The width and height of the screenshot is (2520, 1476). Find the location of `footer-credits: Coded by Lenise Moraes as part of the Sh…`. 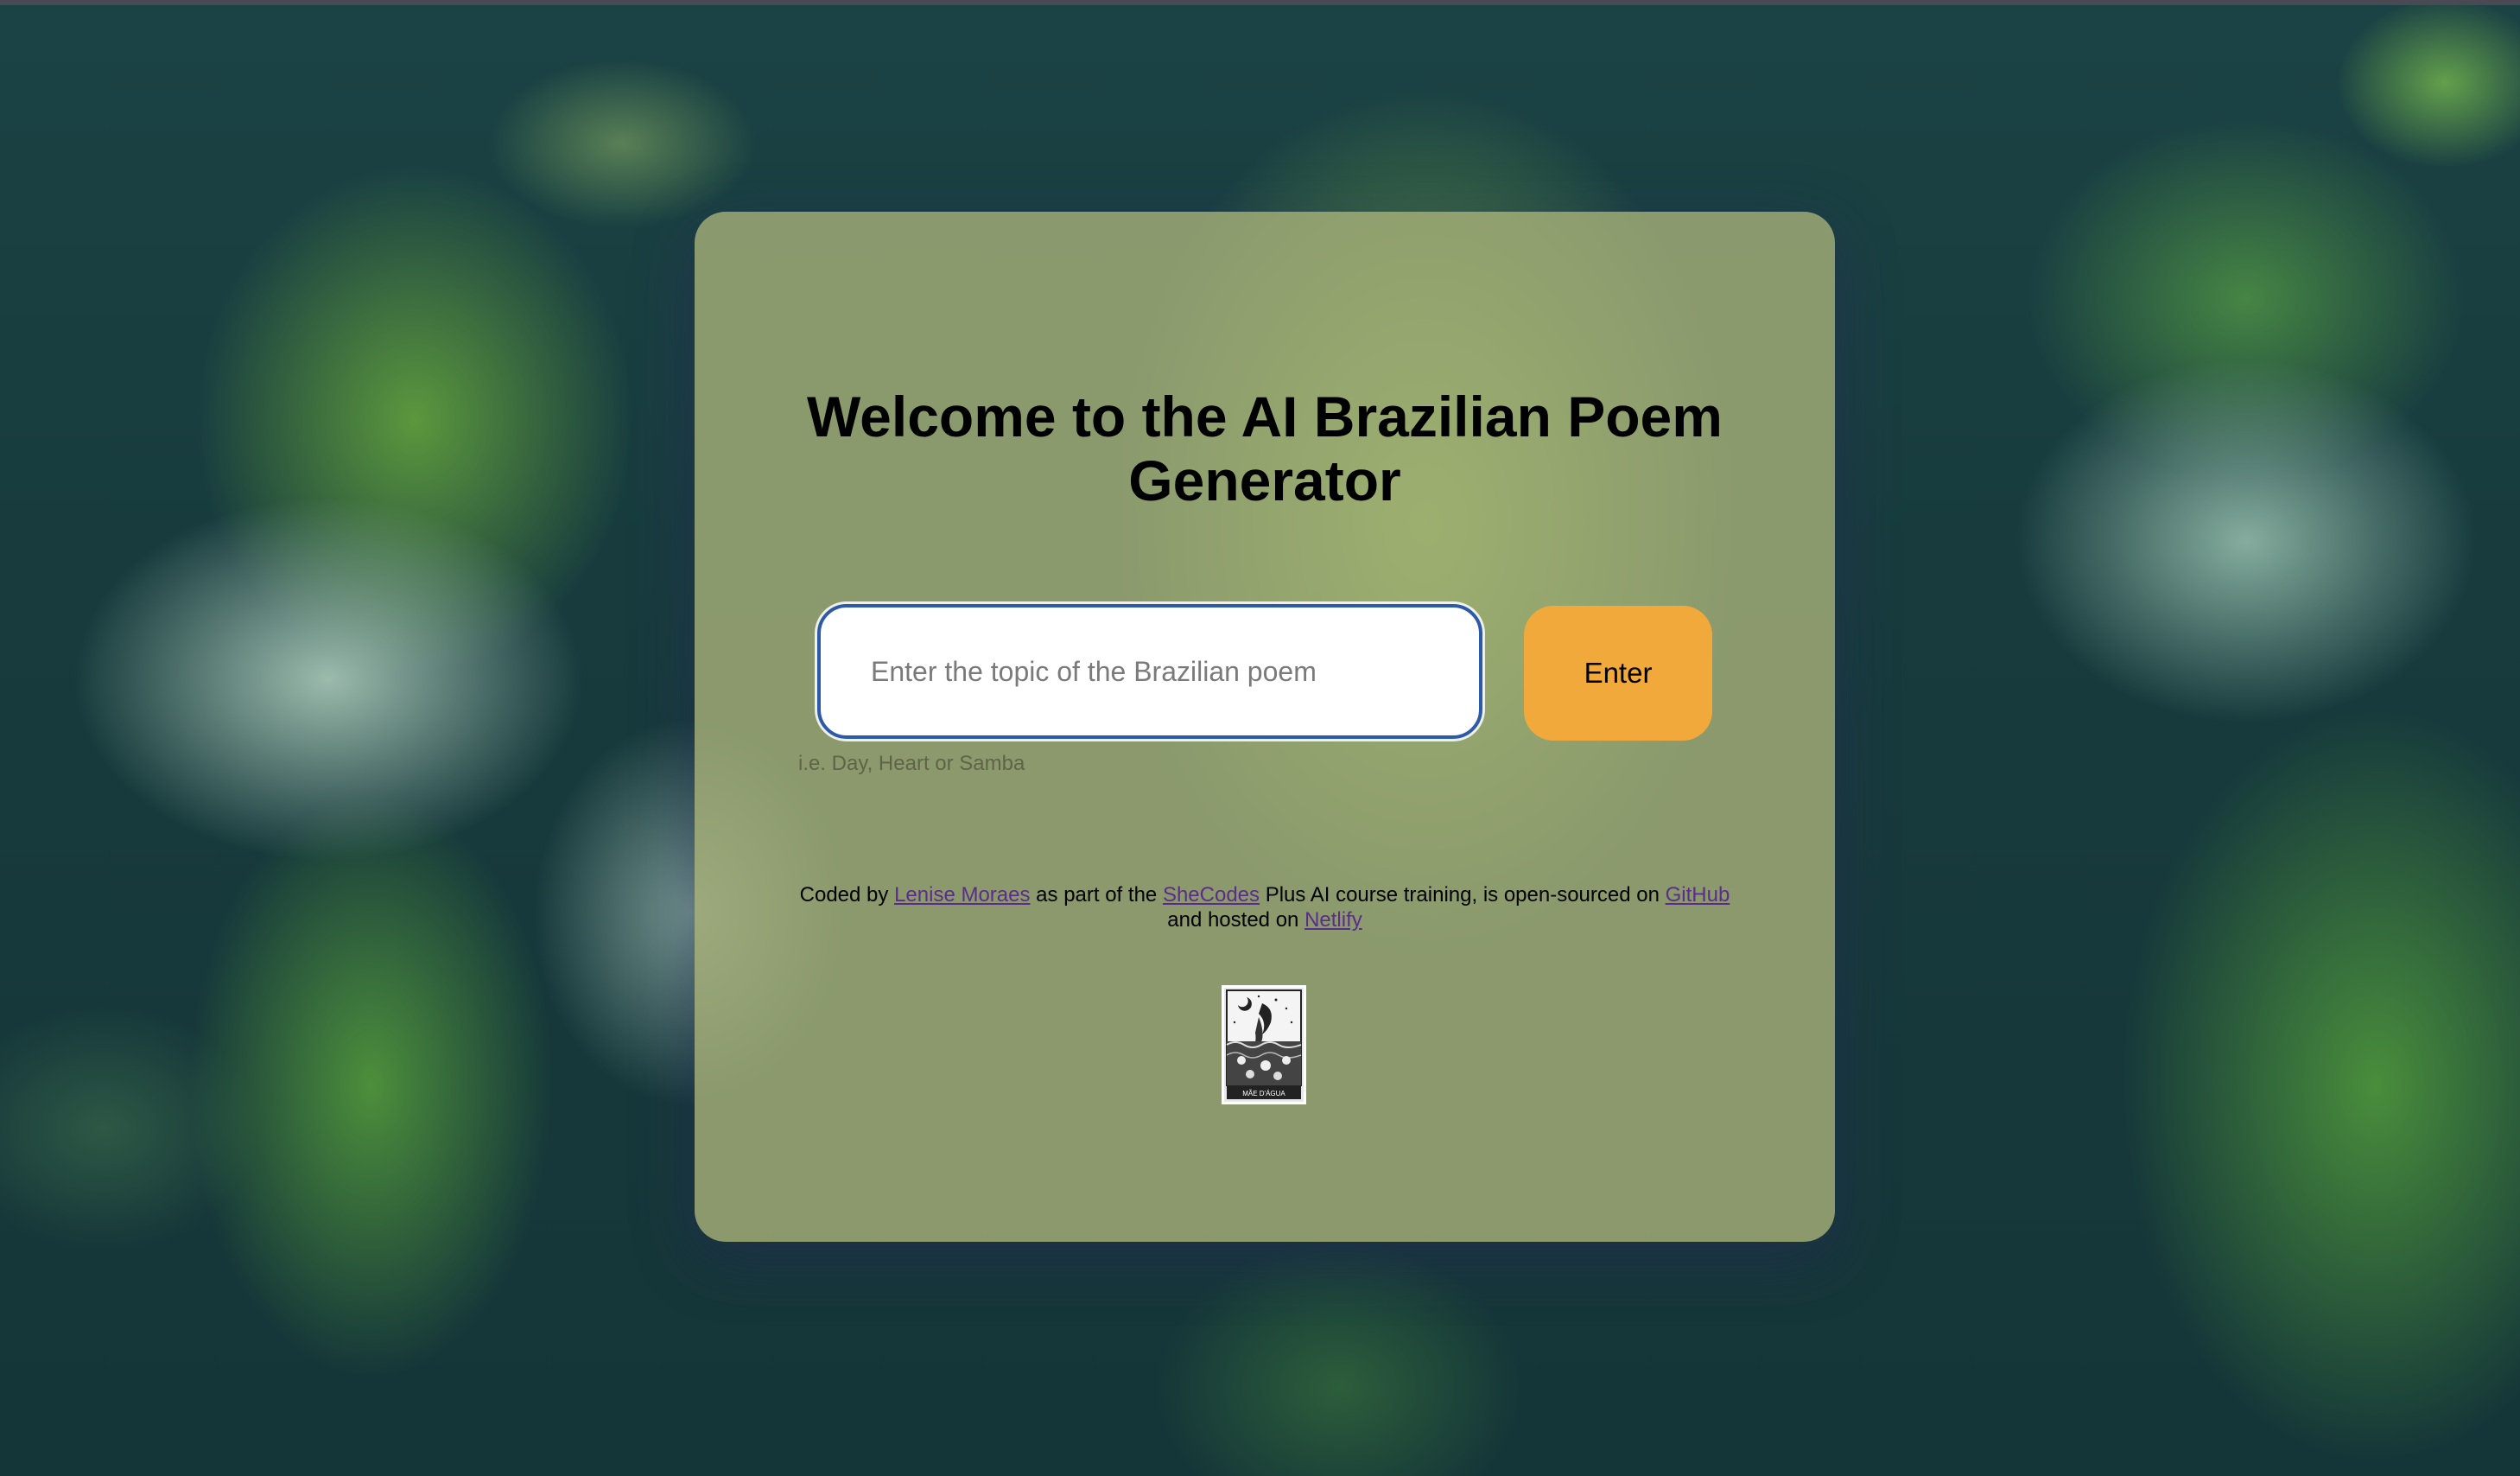

footer-credits: Coded by Lenise Moraes as part of the Sh… is located at coordinates (1265, 907).